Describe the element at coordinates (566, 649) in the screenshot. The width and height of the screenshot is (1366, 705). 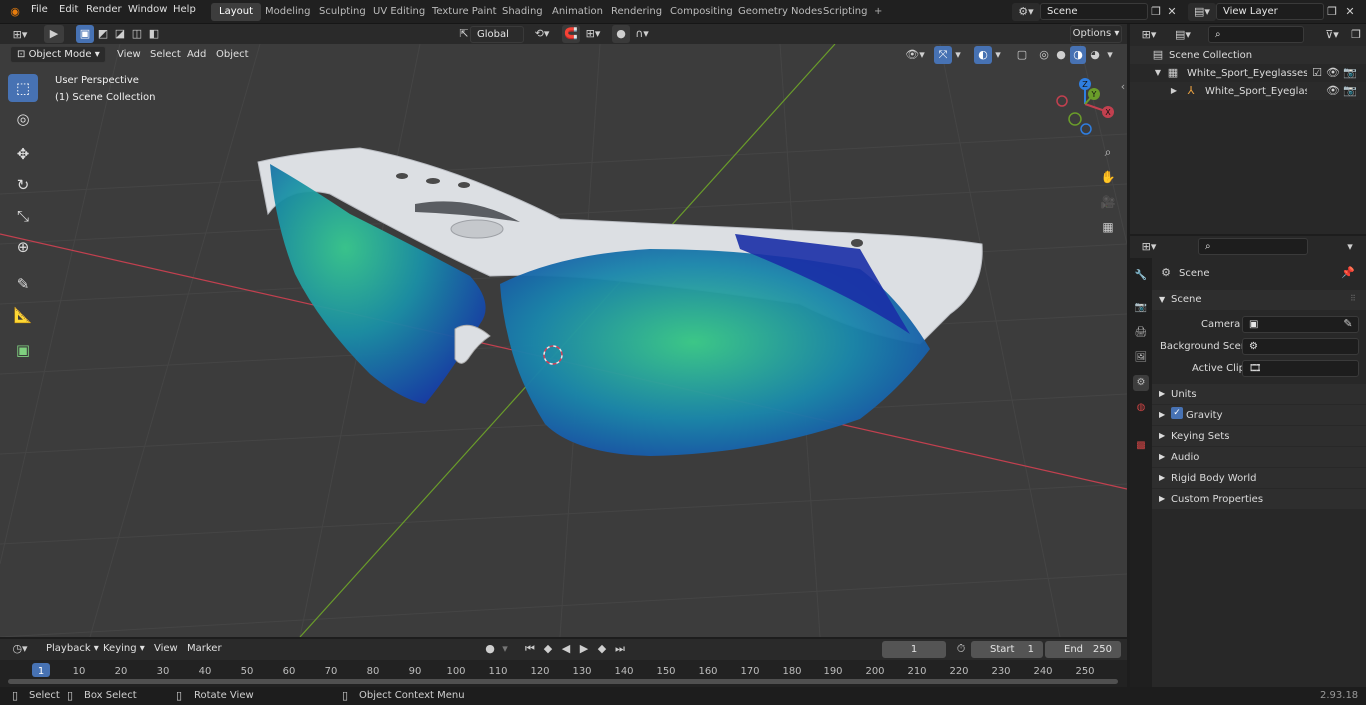
I see `play-reverse-icon: ◀` at that location.